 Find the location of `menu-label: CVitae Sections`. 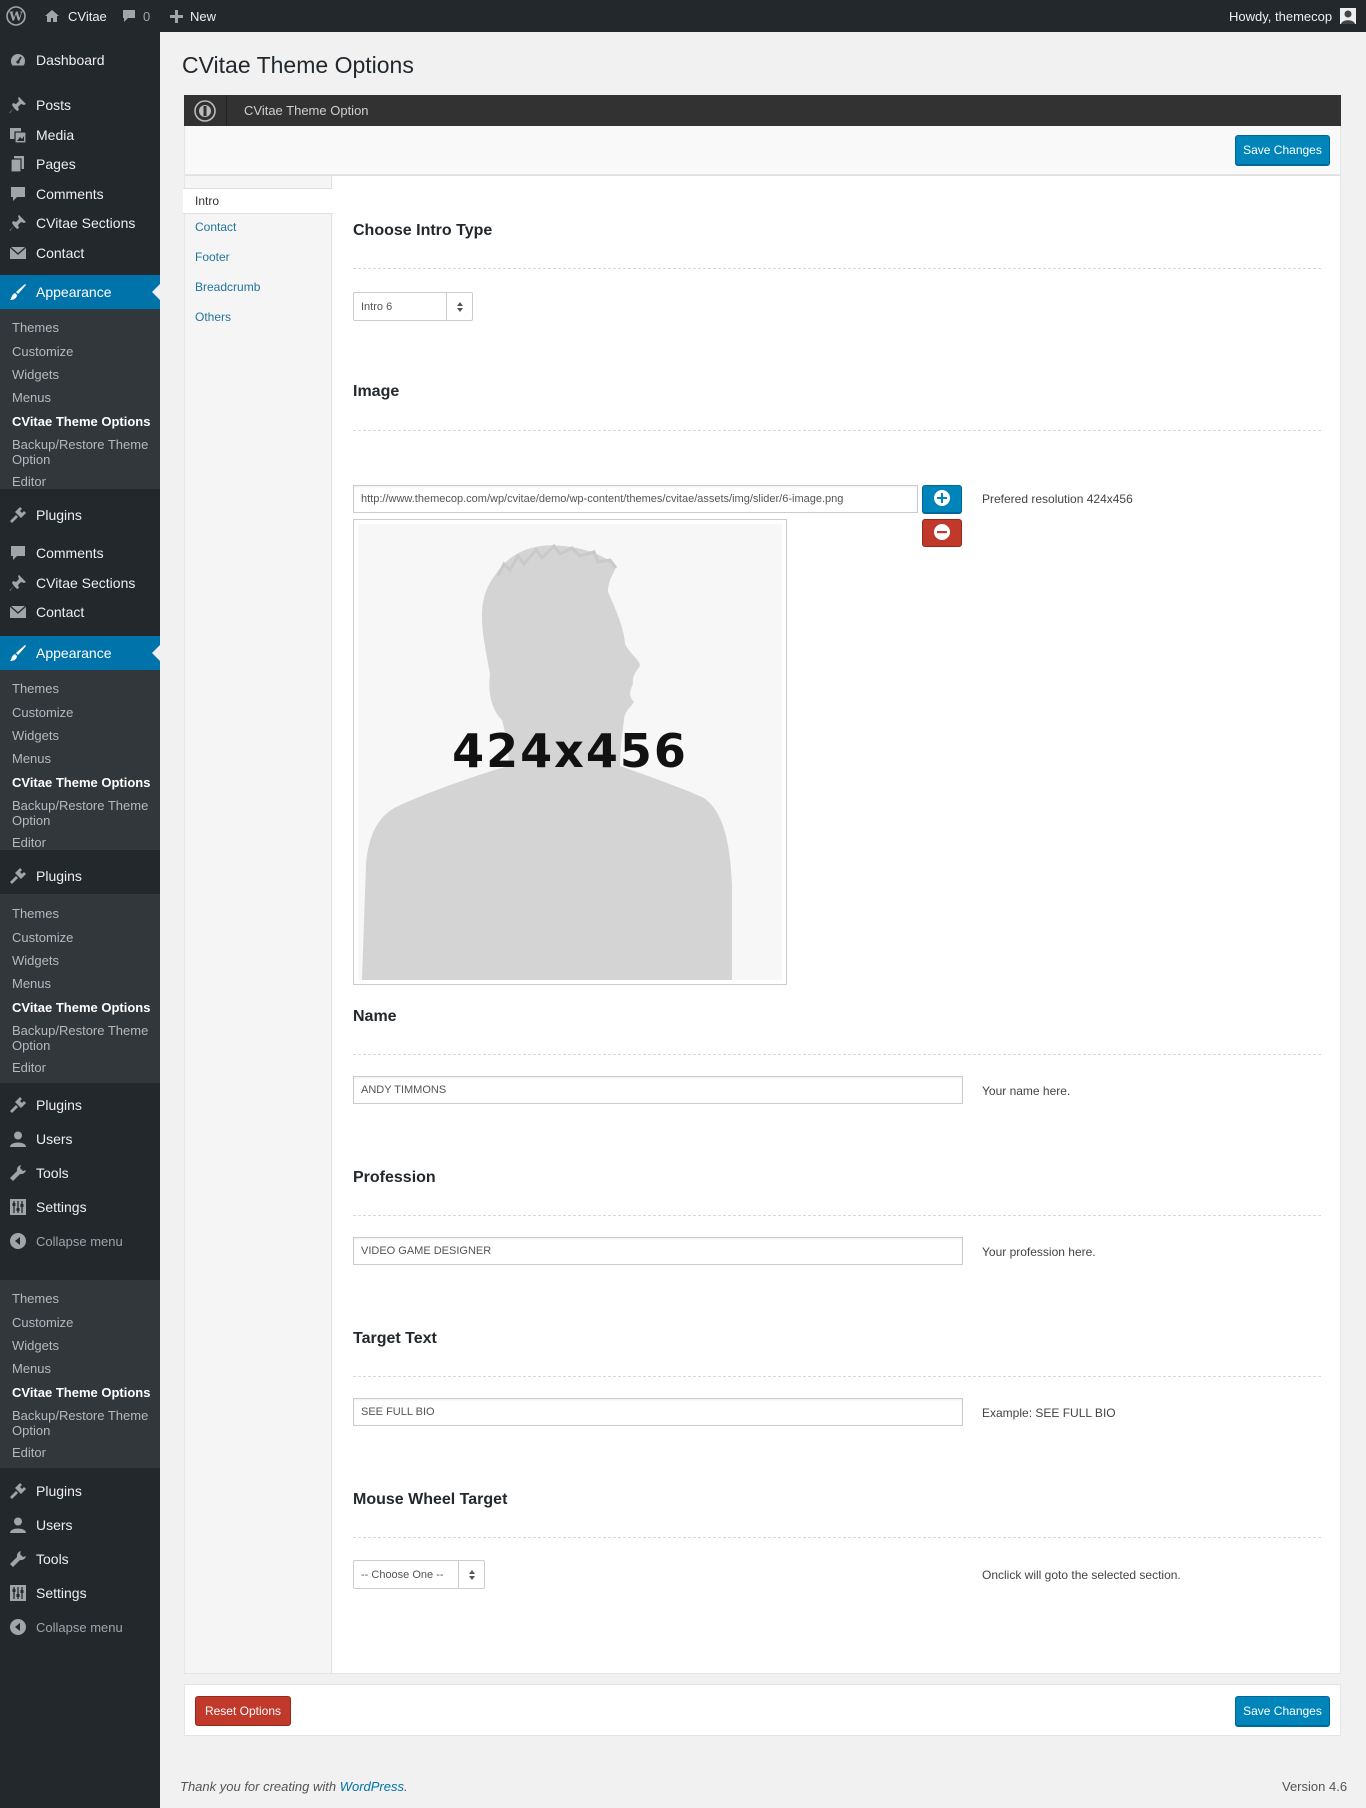

menu-label: CVitae Sections is located at coordinates (86, 583).